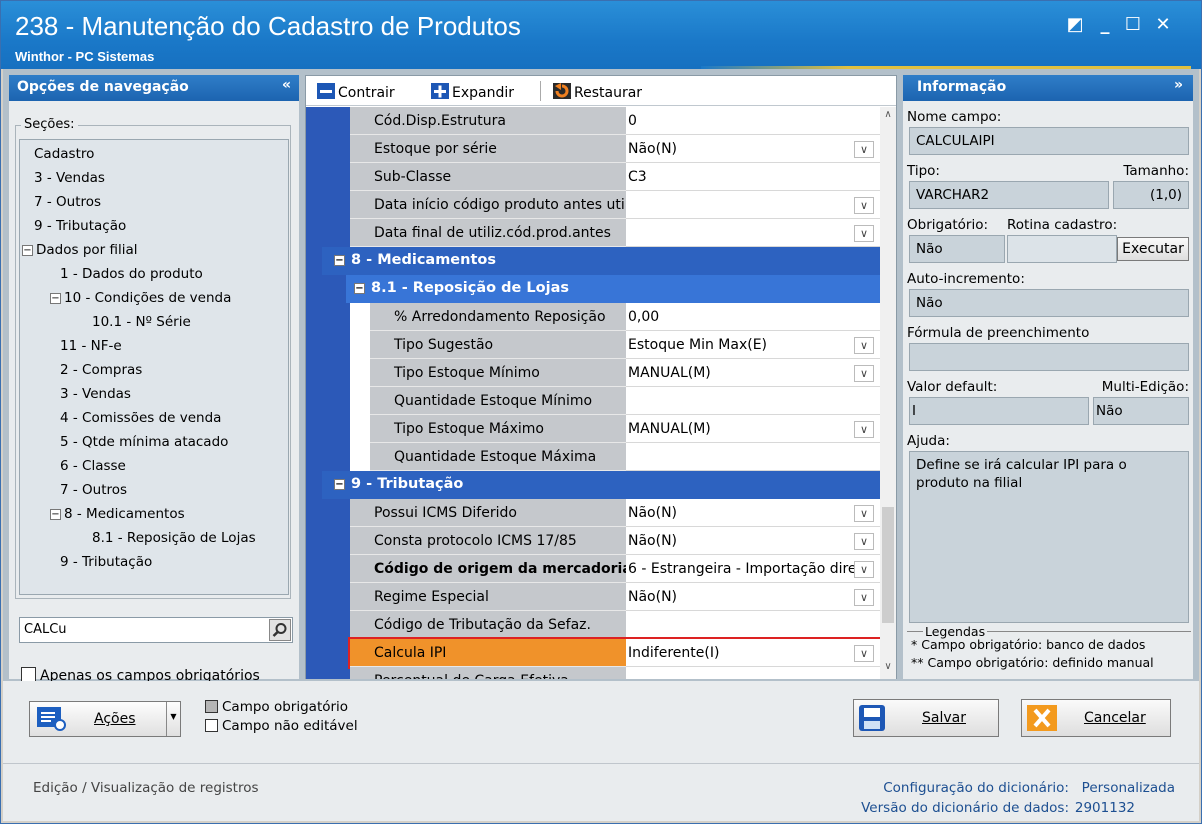 This screenshot has height=824, width=1202. Describe the element at coordinates (141, 322) in the screenshot. I see `tree-item: 10.1 - Nº Série` at that location.